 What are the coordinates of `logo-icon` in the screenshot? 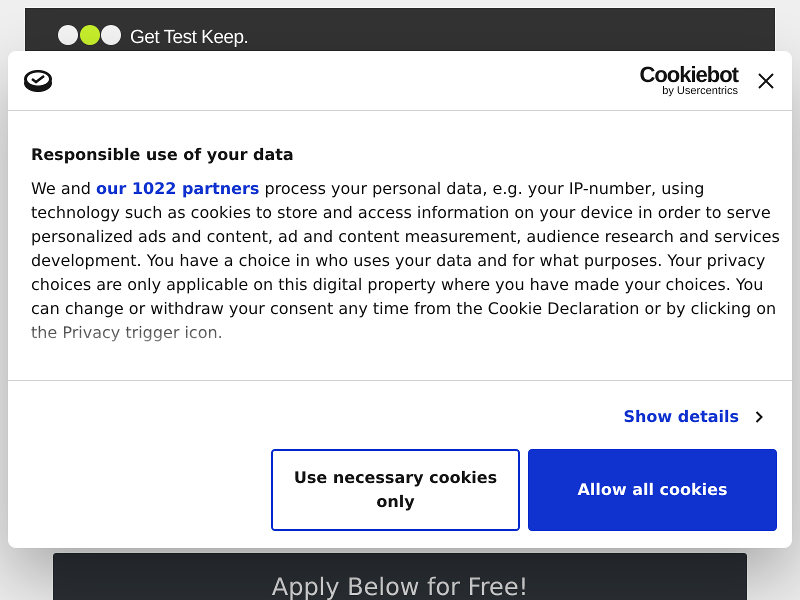 It's located at (90, 35).